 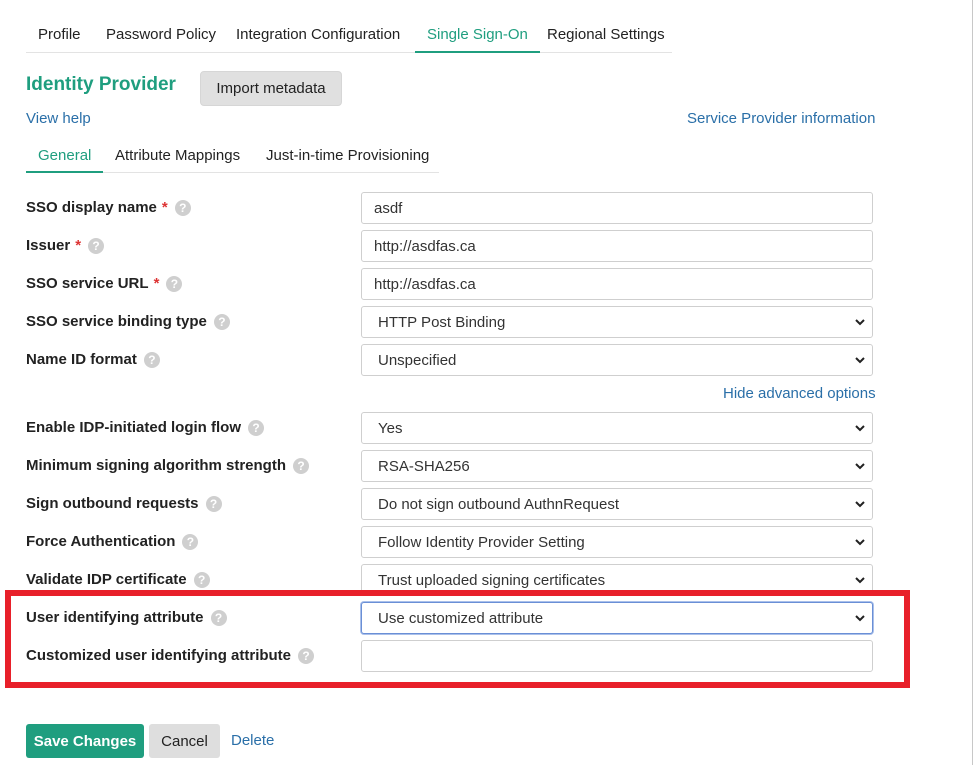 What do you see at coordinates (617, 360) in the screenshot?
I see `name-id-format-select: Unspecified` at bounding box center [617, 360].